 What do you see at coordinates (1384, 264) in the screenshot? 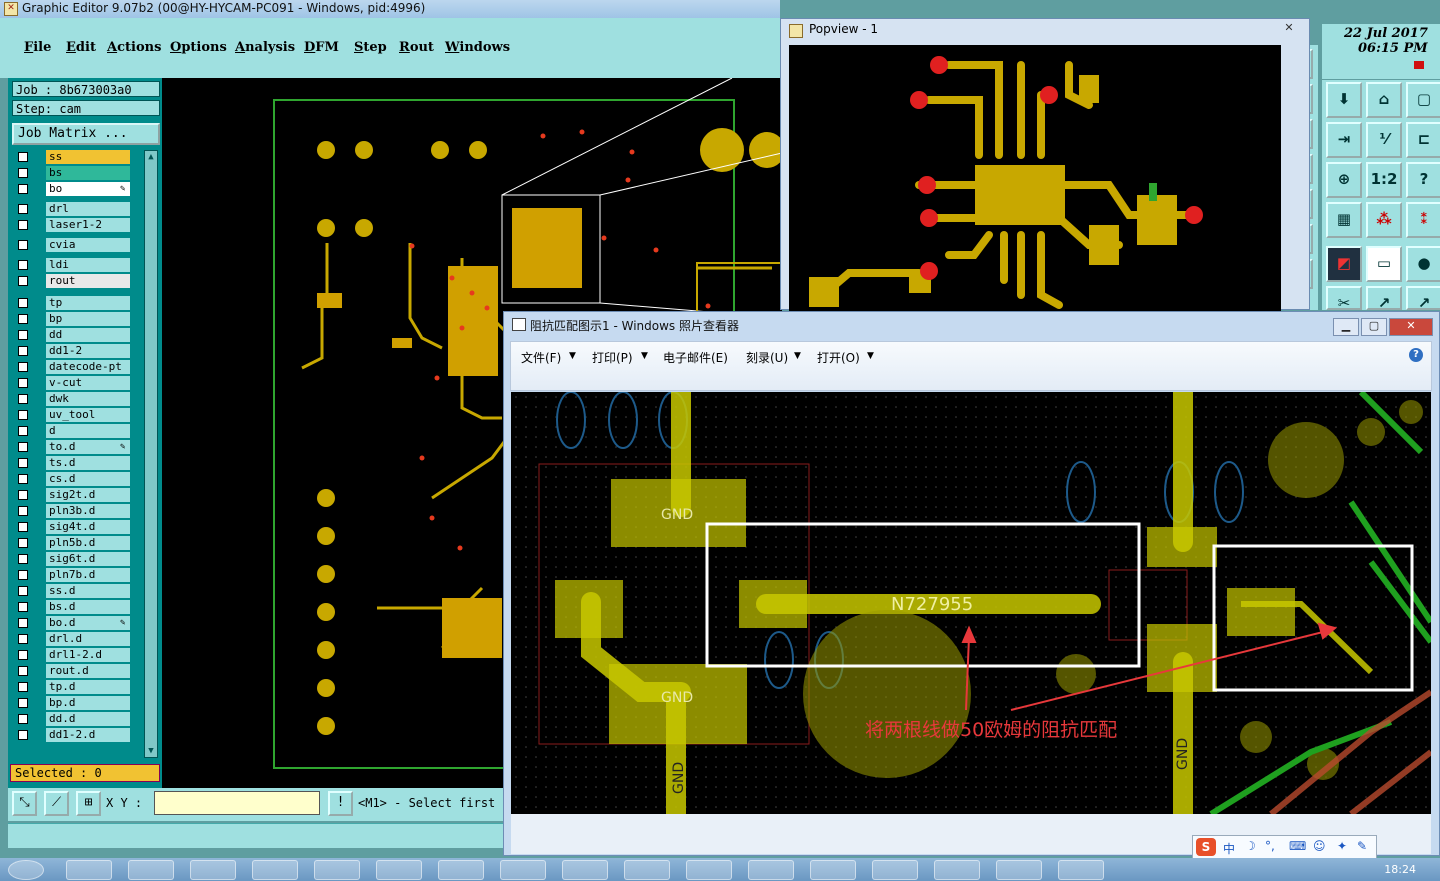
I see `ruler-icon: ▭` at bounding box center [1384, 264].